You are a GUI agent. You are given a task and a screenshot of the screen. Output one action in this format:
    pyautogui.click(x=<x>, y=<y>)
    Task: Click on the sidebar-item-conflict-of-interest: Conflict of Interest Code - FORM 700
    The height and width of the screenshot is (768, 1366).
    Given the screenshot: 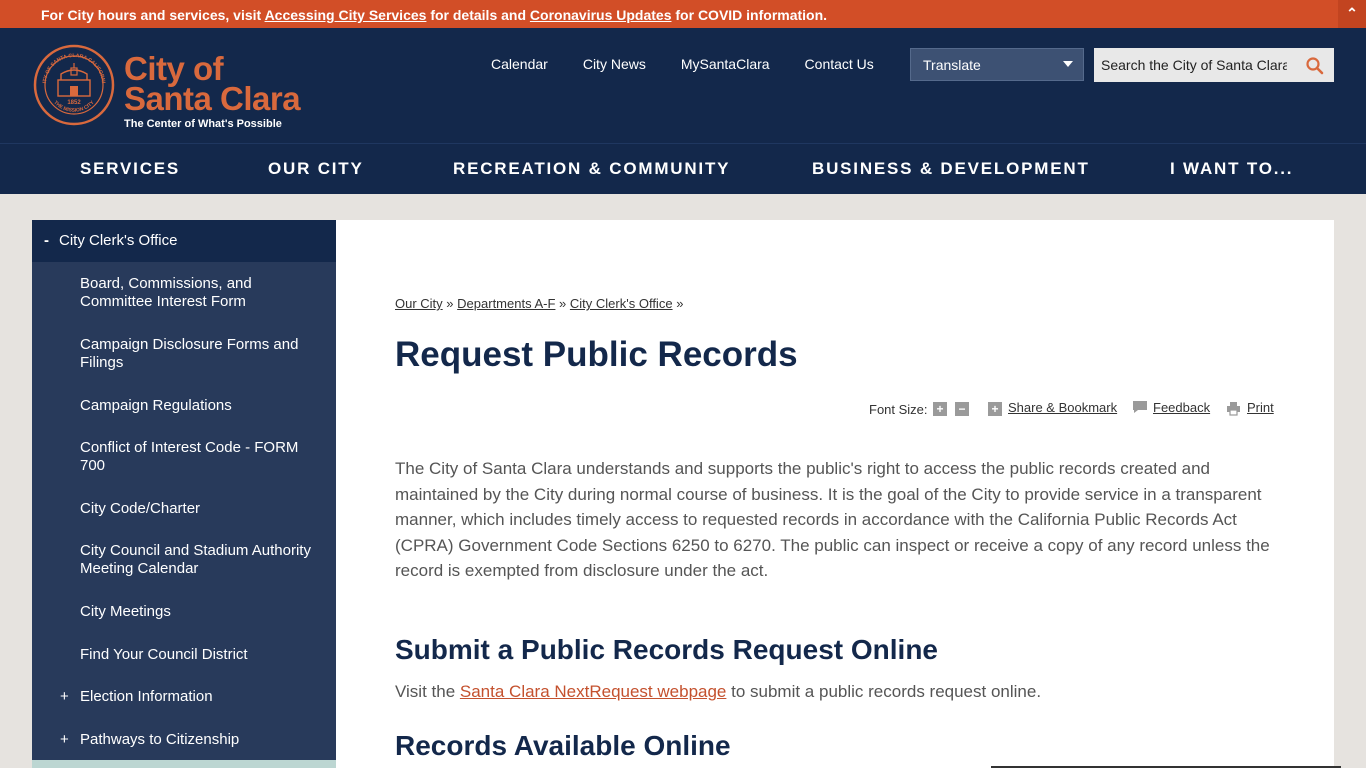 What is the action you would take?
    pyautogui.click(x=200, y=457)
    